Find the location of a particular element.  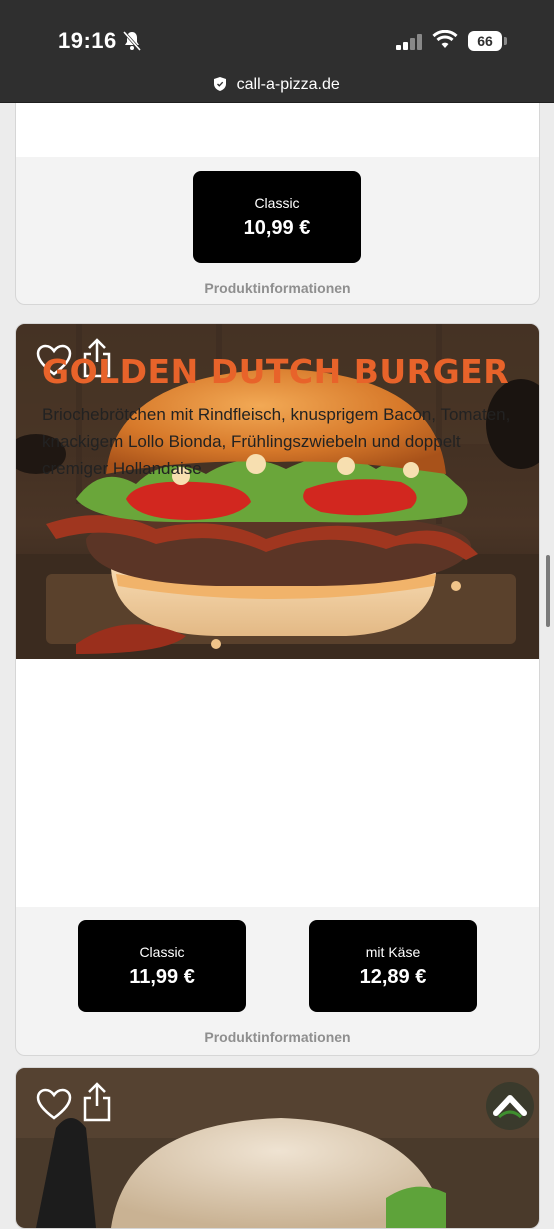

url-bar: call-a-pizza.de is located at coordinates (277, 85).